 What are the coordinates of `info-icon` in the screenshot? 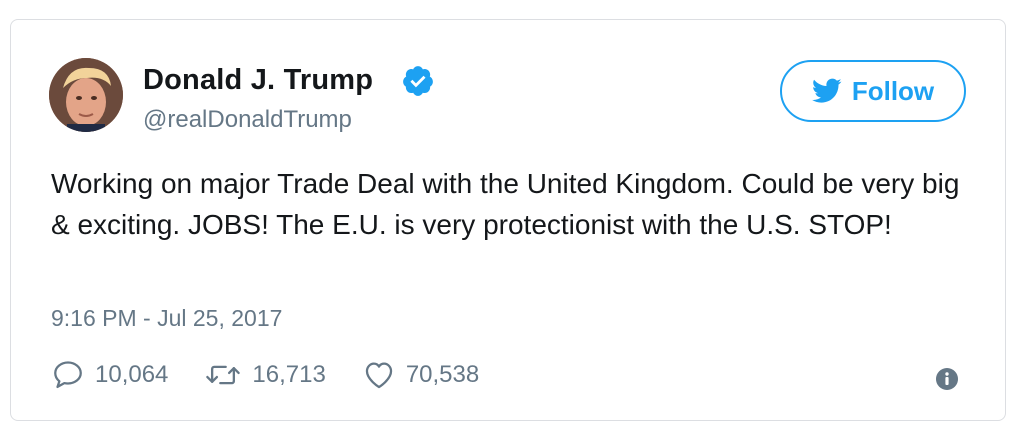 It's located at (947, 379).